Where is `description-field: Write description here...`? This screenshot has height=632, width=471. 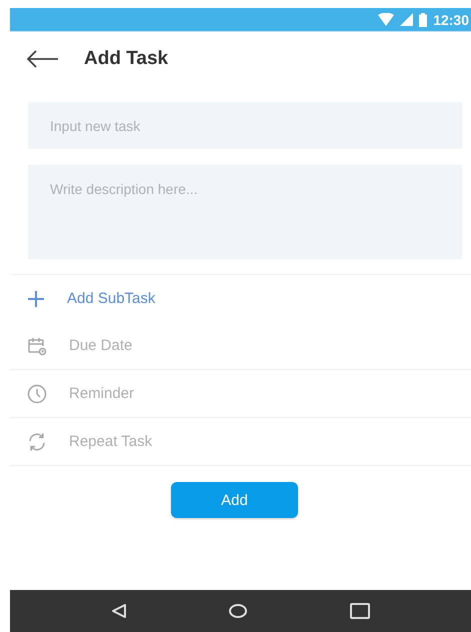 description-field: Write description here... is located at coordinates (245, 212).